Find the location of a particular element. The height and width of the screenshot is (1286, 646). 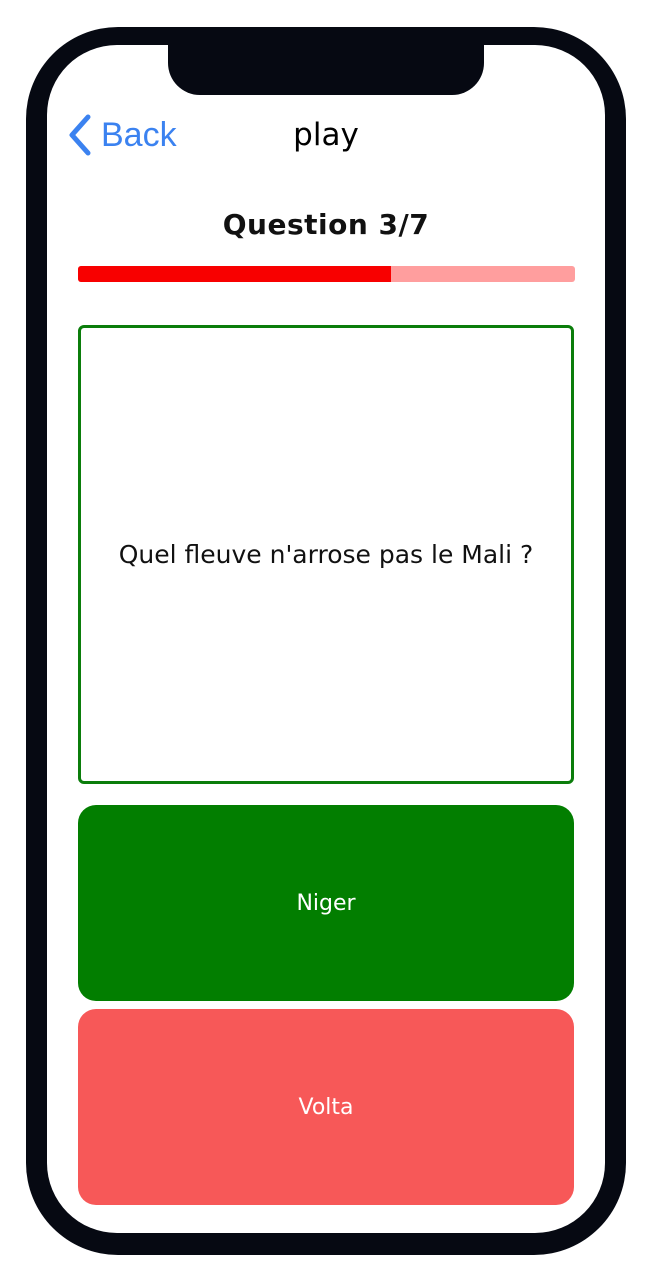

progress-bar is located at coordinates (326, 274).